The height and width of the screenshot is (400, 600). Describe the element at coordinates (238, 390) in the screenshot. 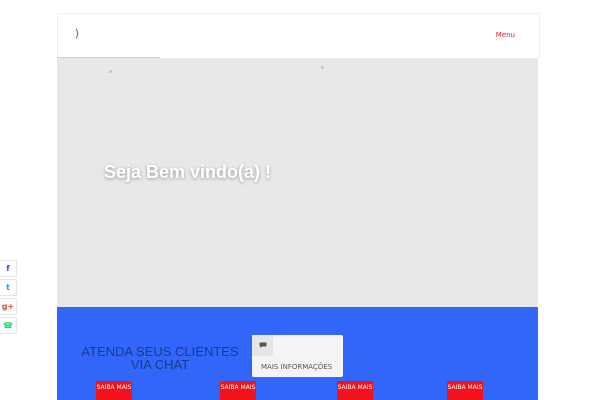

I see `saiba-mais-button-2: SAIBA MAIS` at that location.